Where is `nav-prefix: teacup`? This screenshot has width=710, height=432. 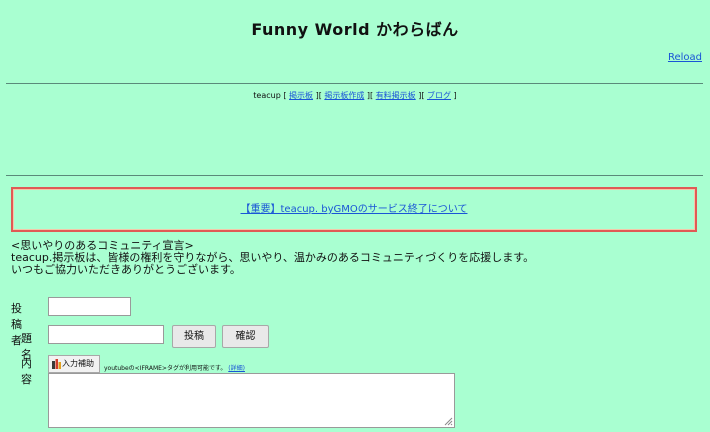
nav-prefix: teacup is located at coordinates (267, 95).